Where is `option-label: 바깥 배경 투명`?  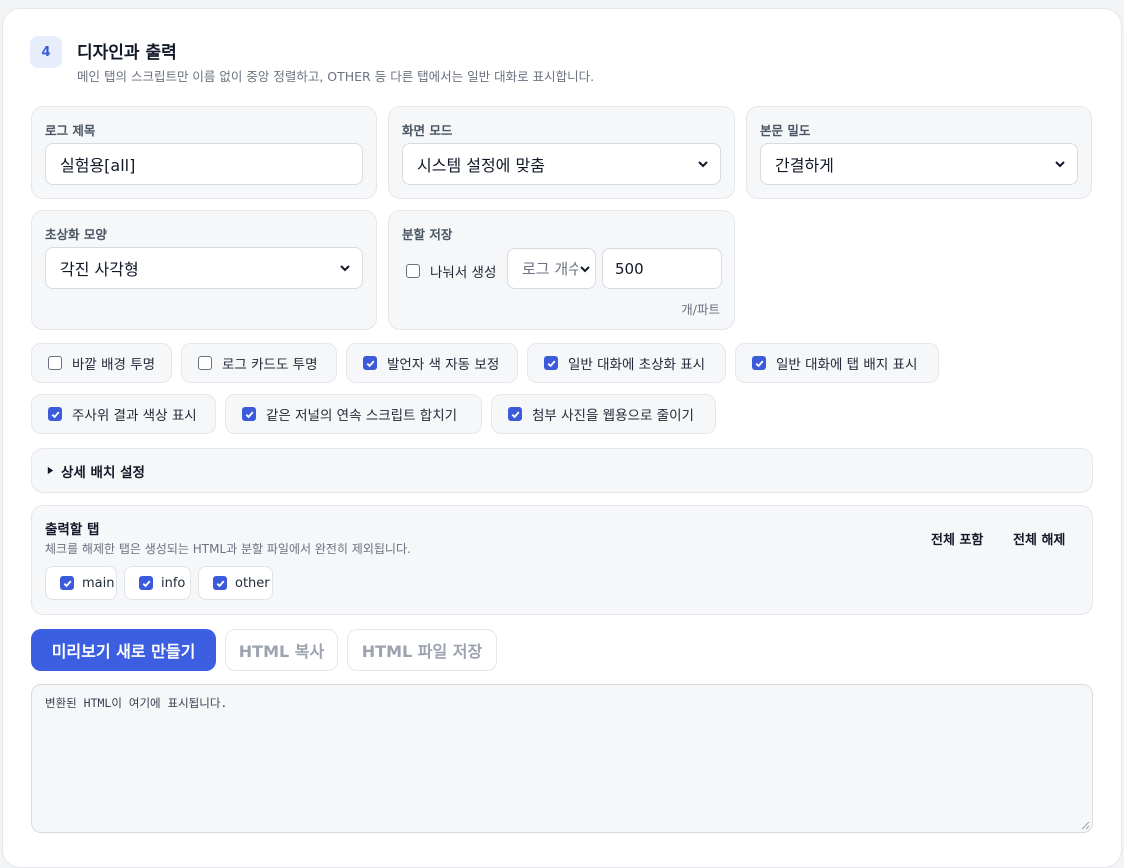 option-label: 바깥 배경 투명 is located at coordinates (114, 365).